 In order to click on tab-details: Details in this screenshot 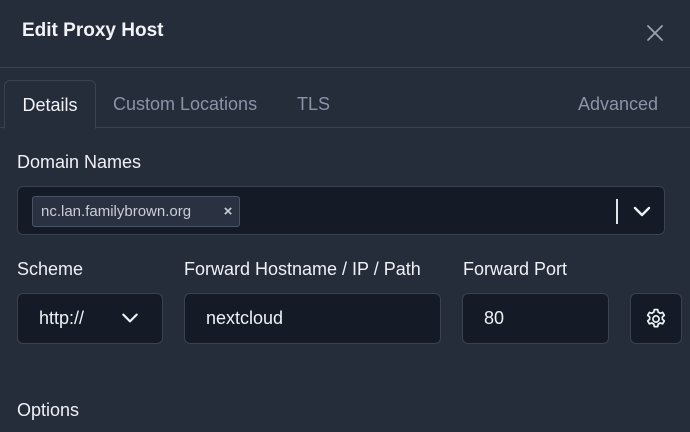, I will do `click(50, 104)`.